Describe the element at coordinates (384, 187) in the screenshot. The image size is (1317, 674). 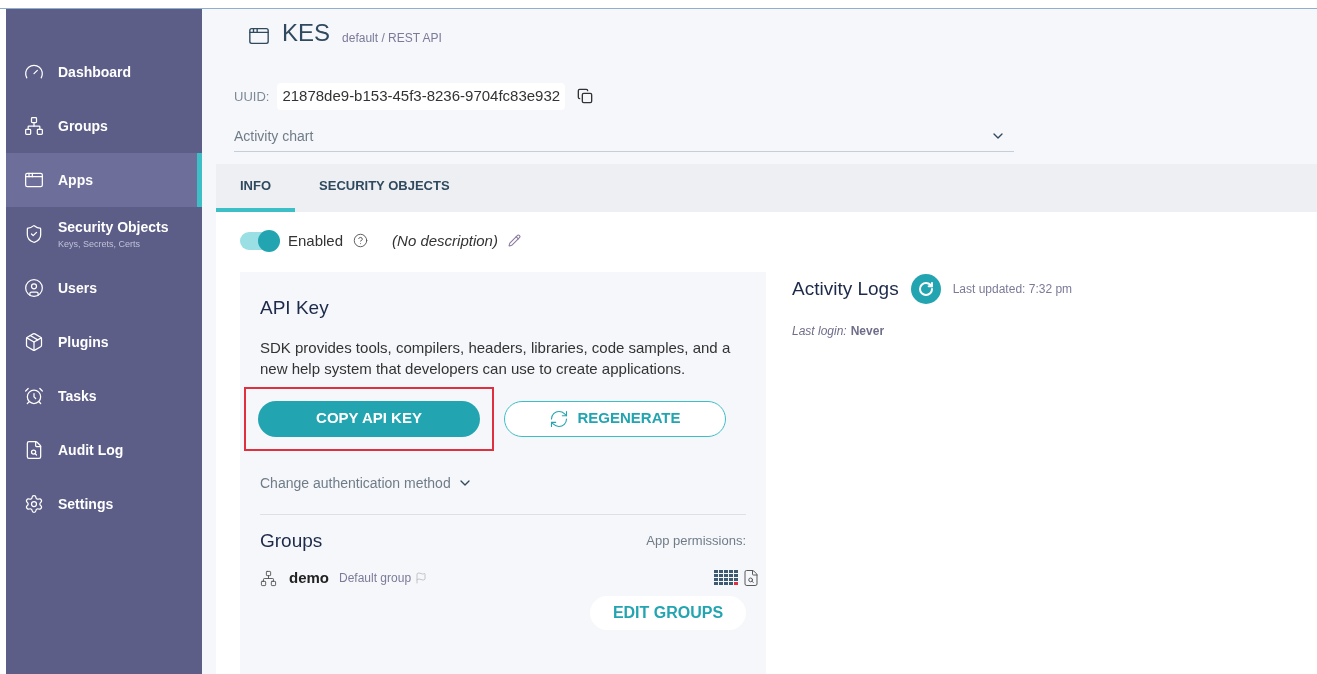
I see `tab: SECURITY OBJECTS` at that location.